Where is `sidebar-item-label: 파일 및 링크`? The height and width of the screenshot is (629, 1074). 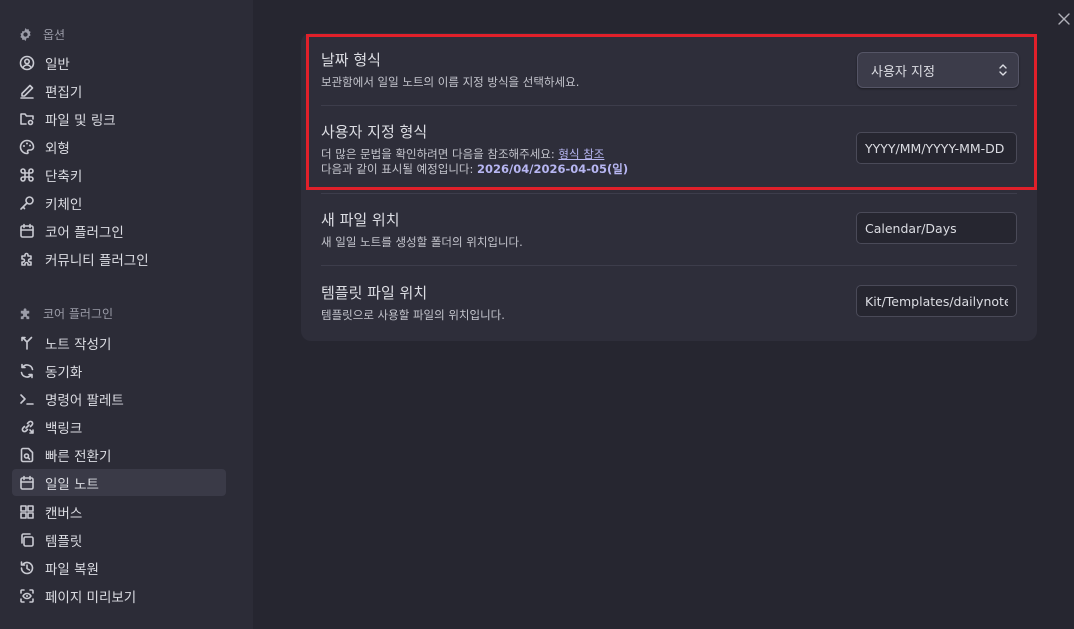 sidebar-item-label: 파일 및 링크 is located at coordinates (80, 120).